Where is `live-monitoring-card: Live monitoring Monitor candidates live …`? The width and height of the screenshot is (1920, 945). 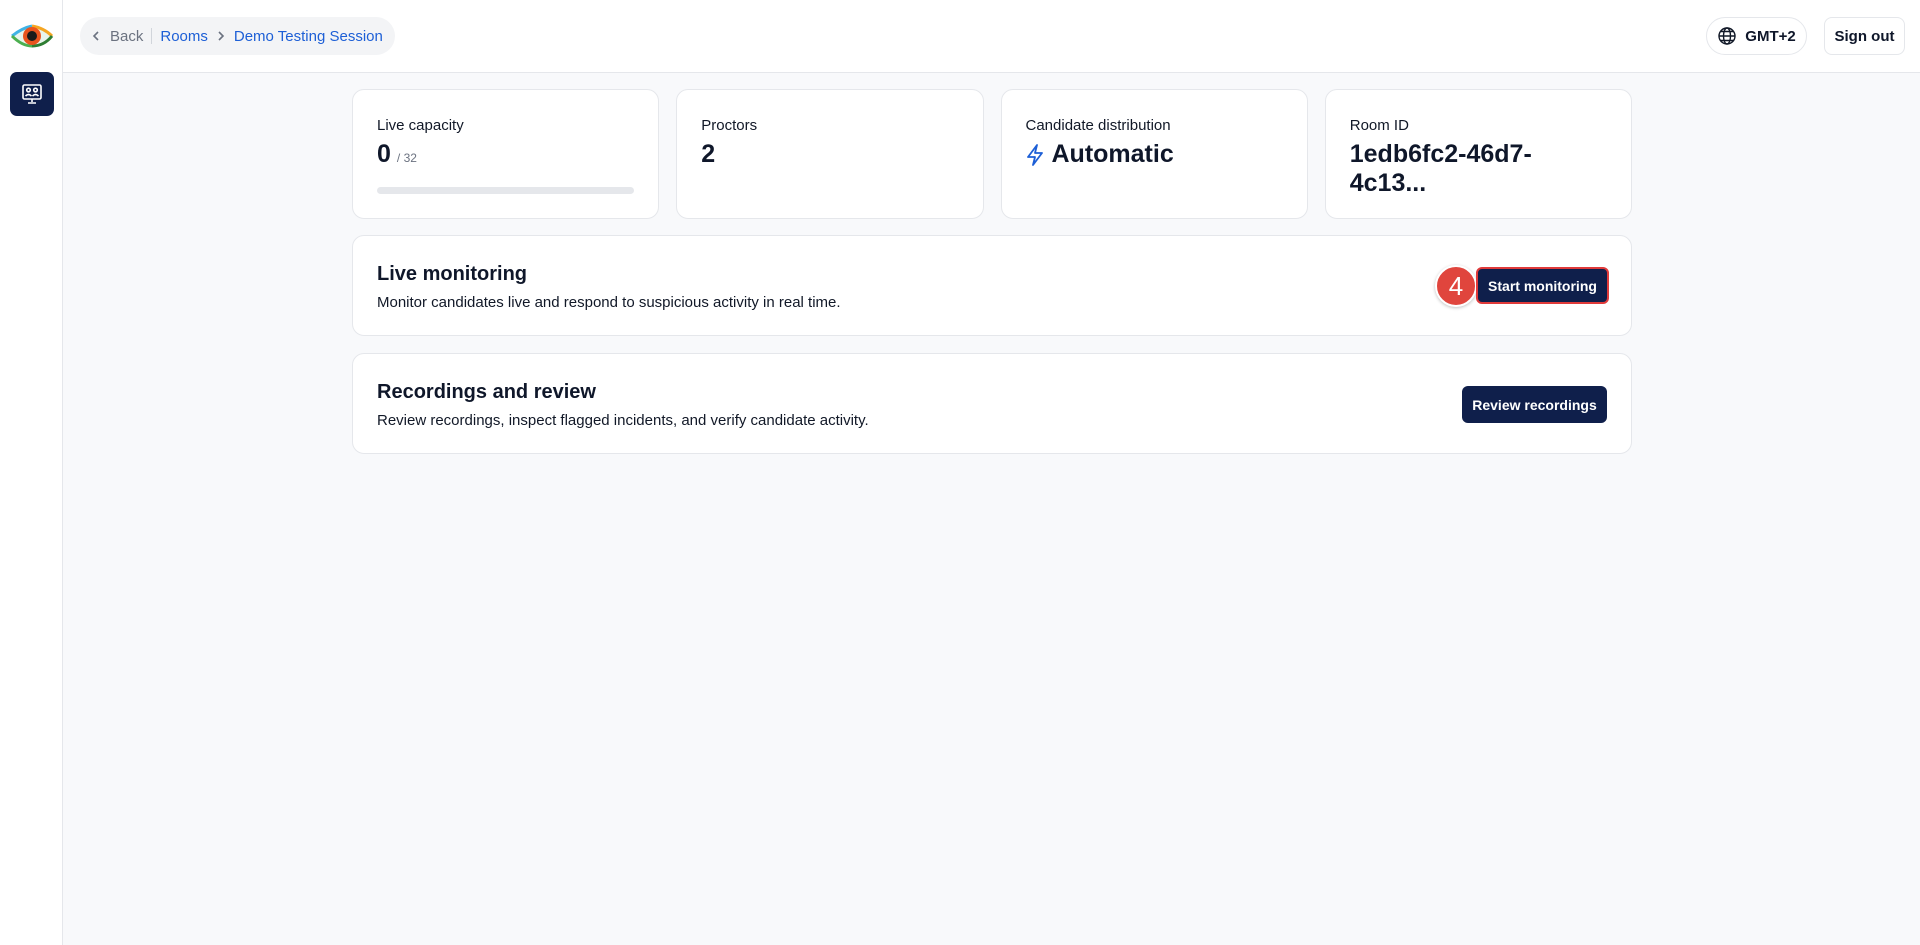 live-monitoring-card: Live monitoring Monitor candidates live … is located at coordinates (992, 285).